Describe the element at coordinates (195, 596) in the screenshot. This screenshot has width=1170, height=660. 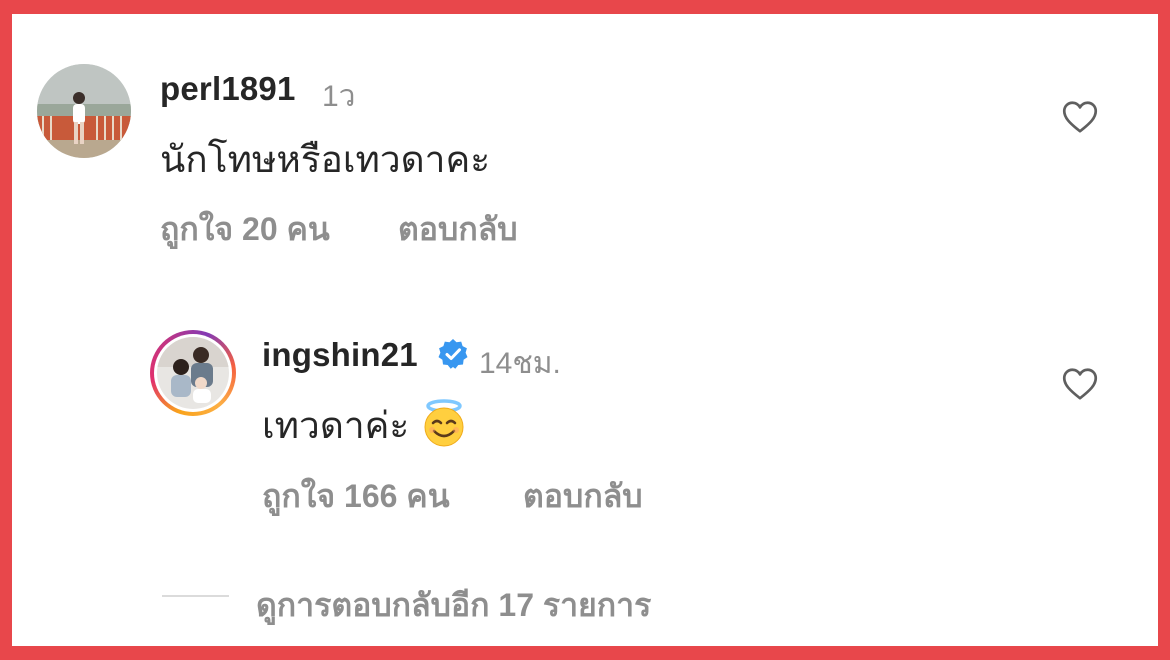
I see `replies-divider` at that location.